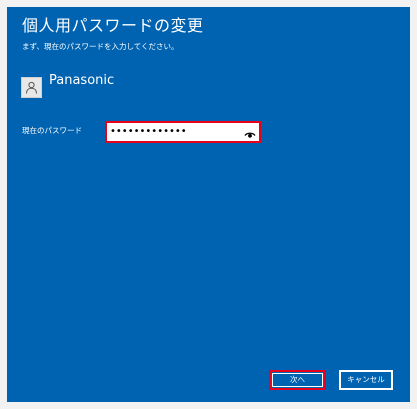  What do you see at coordinates (100, 46) in the screenshot?
I see `dialog-subtitle: まず、現在のパスワードを入力してください。` at bounding box center [100, 46].